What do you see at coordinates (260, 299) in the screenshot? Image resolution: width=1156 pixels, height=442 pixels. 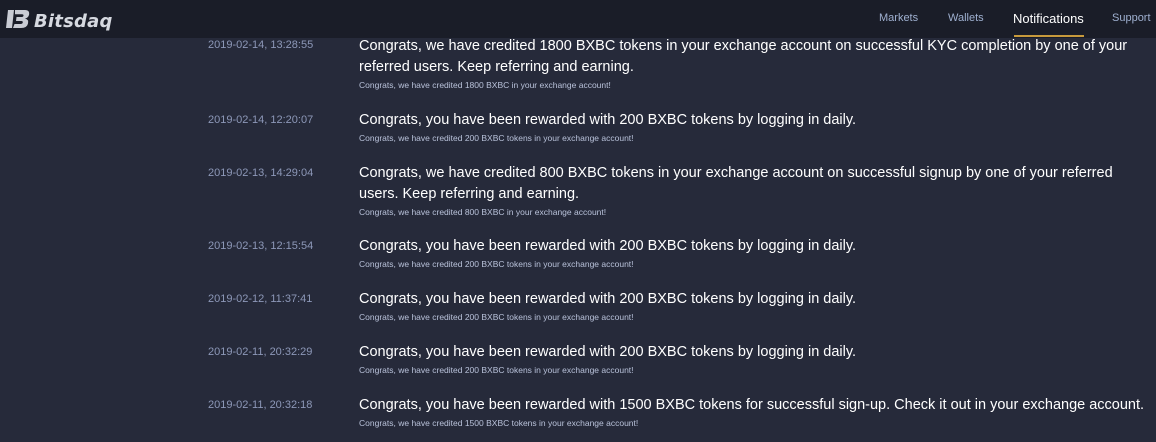 I see `notification-date: 2019-02-12, 11:37:41` at bounding box center [260, 299].